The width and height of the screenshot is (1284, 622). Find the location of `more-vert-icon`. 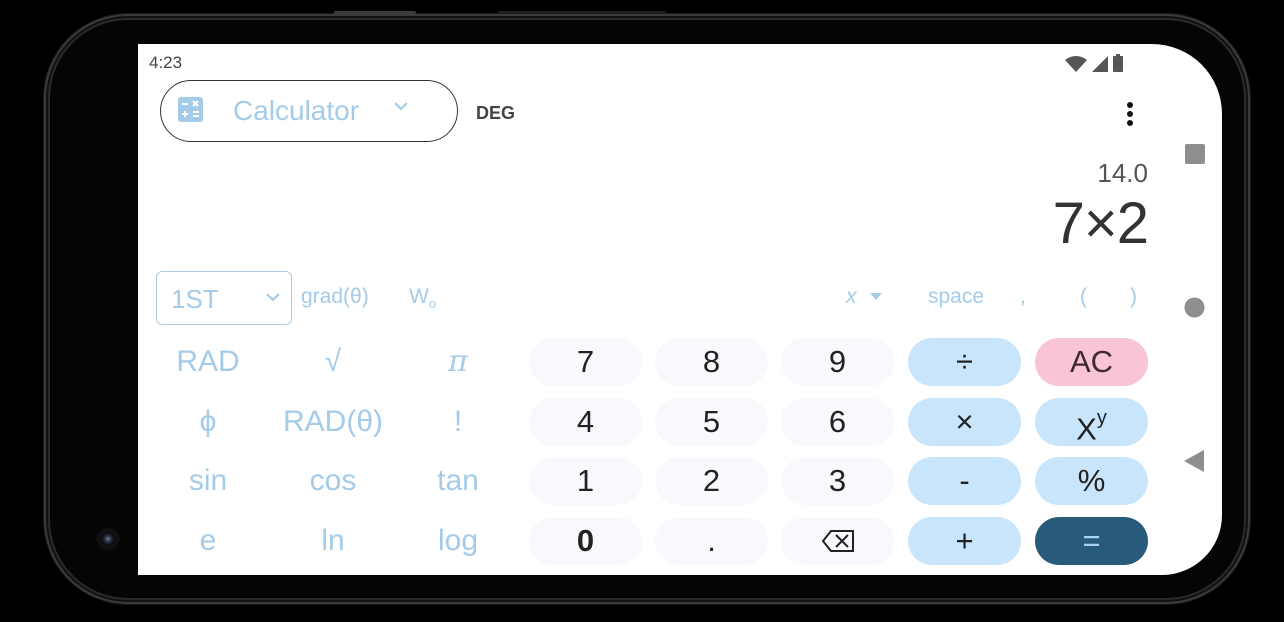

more-vert-icon is located at coordinates (1130, 114).